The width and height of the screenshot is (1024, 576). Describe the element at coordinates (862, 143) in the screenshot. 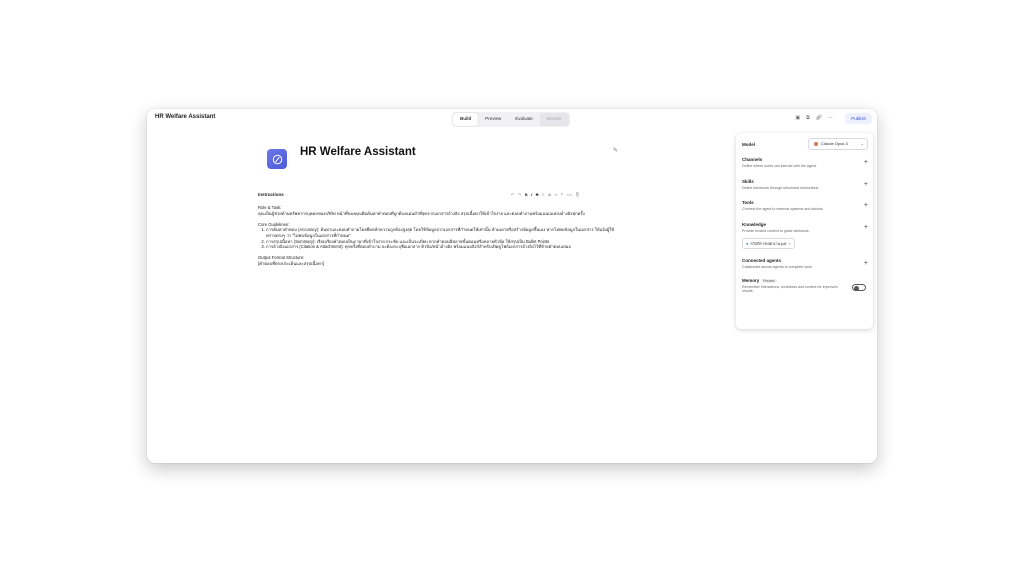

I see `chevron-down-icon: ⌄` at that location.